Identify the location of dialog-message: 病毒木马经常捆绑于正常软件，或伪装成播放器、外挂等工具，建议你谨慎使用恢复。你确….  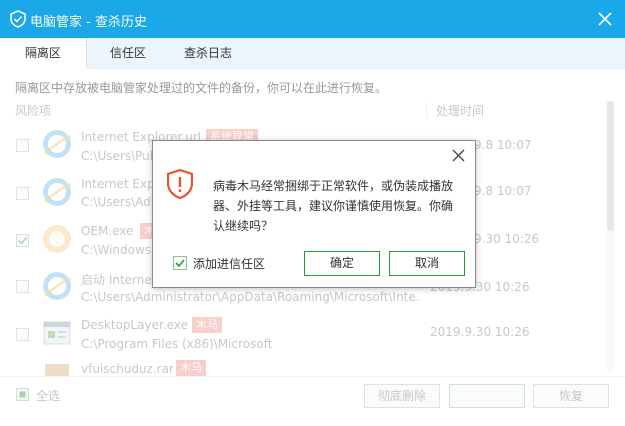
(333, 206).